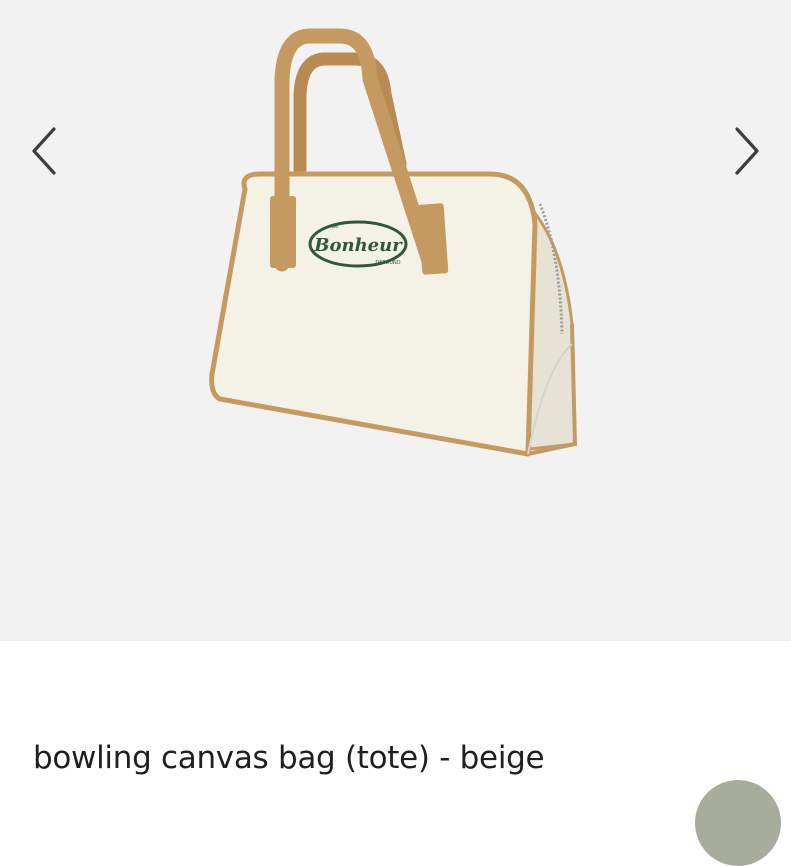  Describe the element at coordinates (738, 823) in the screenshot. I see `floating-action-button` at that location.